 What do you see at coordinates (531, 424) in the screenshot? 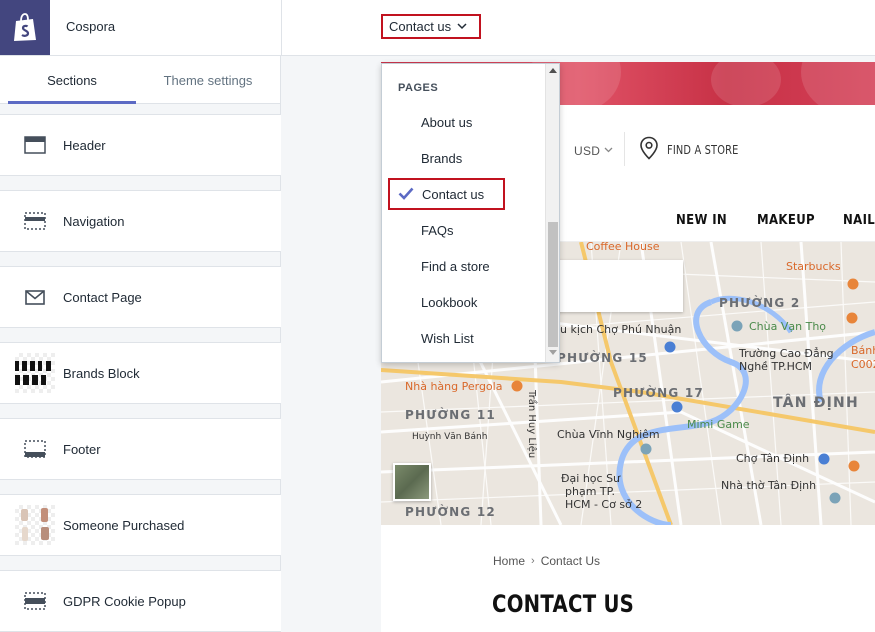
I see `map-street-label: Trần Huy Liệu` at bounding box center [531, 424].